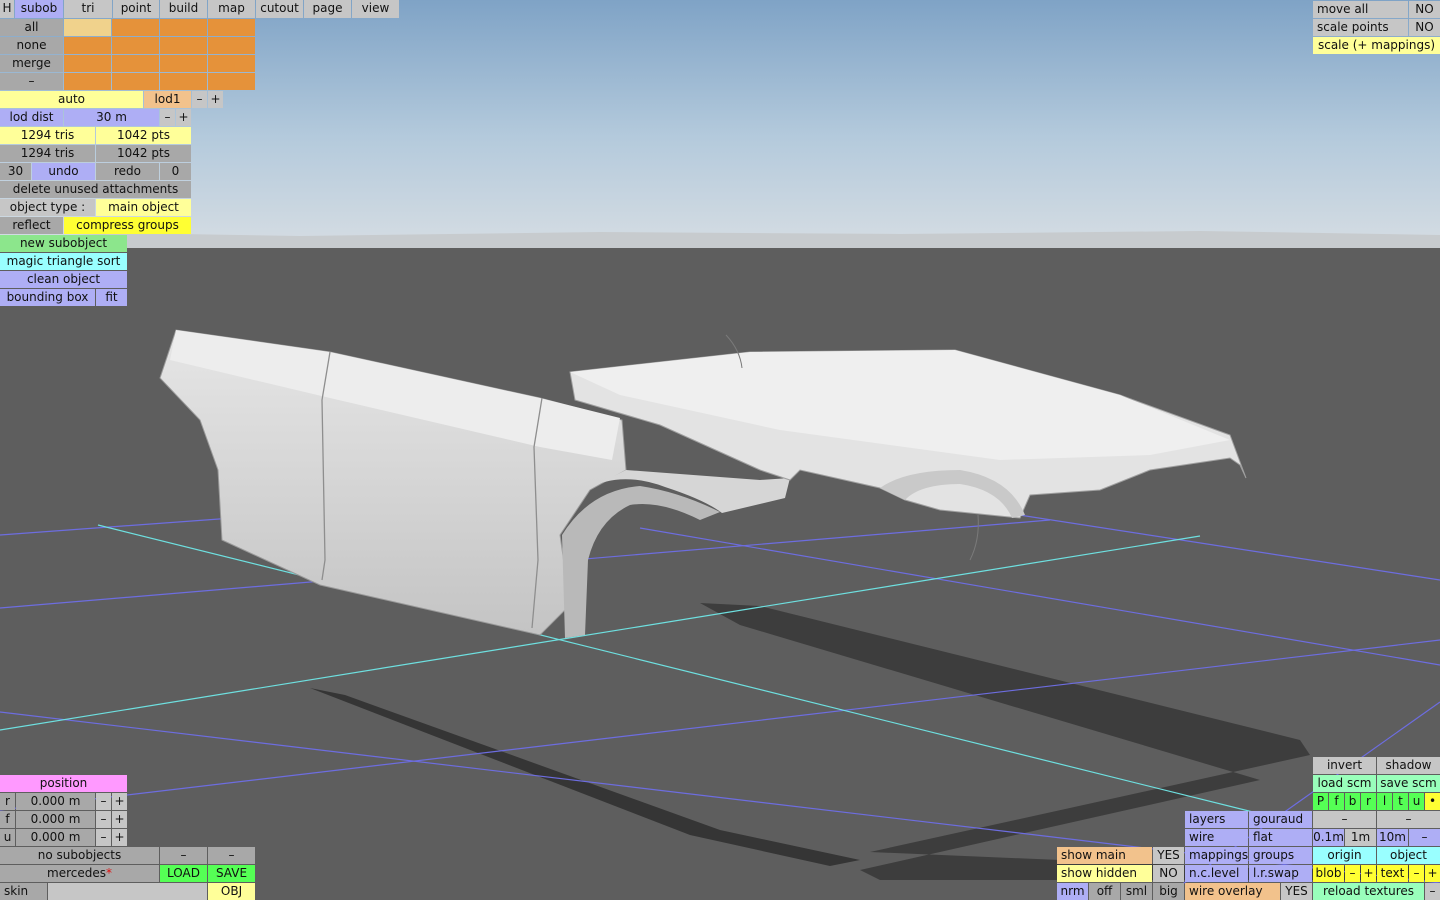 This screenshot has height=900, width=1440. Describe the element at coordinates (1344, 783) in the screenshot. I see `load-scm-button: load scm` at that location.